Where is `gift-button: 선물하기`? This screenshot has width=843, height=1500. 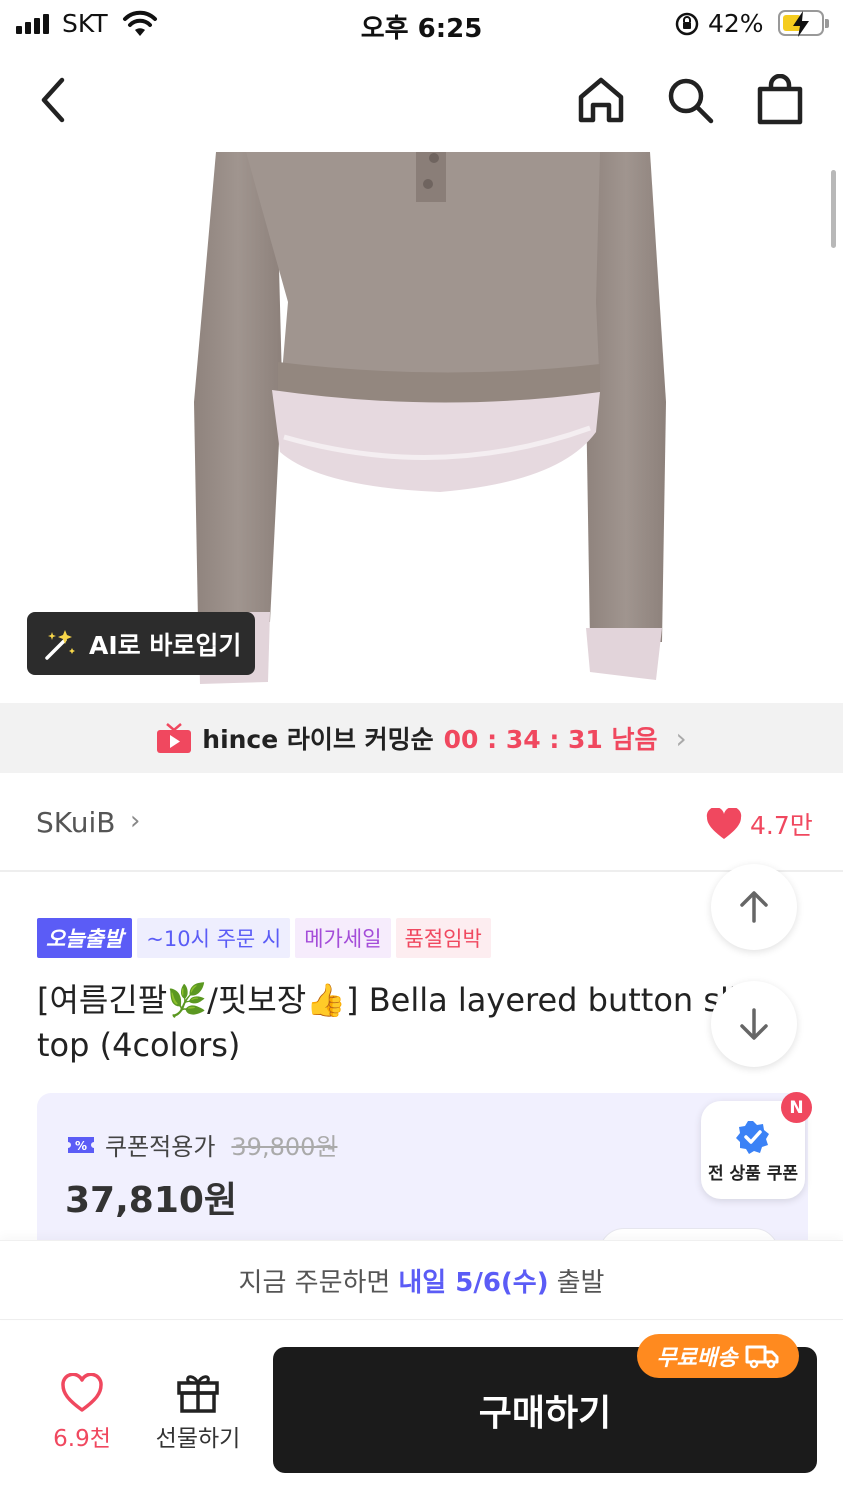
gift-button: 선물하기 is located at coordinates (198, 1412).